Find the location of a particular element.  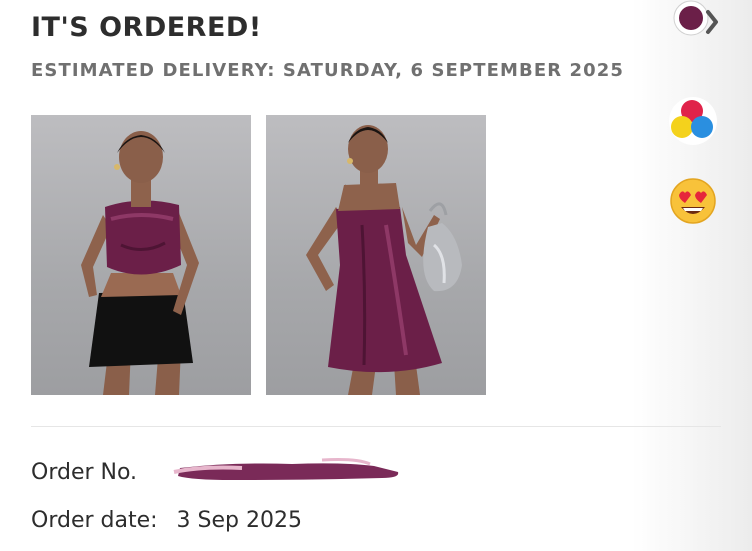

avatar-menu-button is located at coordinates (702, 22).